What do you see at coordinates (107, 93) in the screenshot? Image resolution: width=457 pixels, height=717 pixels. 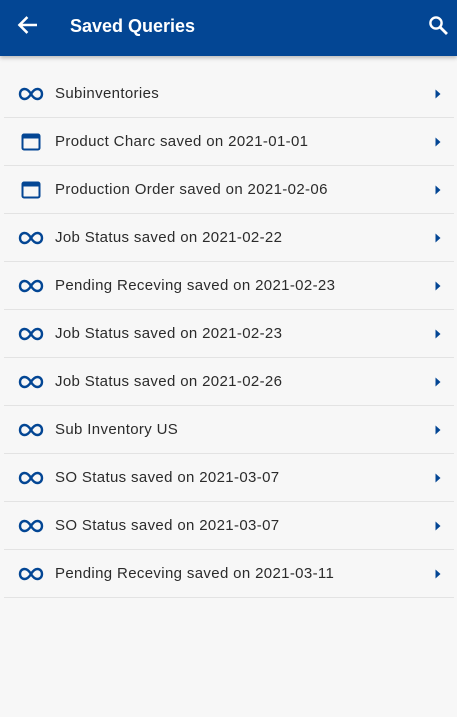 I see `query-label: Subinventories` at bounding box center [107, 93].